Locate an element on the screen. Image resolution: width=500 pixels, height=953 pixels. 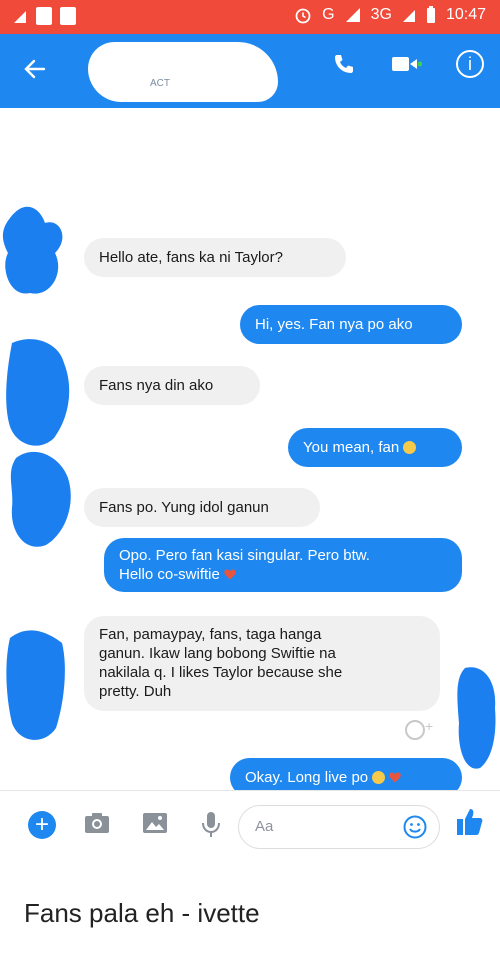
message-line: Hello co-swiftie is located at coordinates (169, 574).